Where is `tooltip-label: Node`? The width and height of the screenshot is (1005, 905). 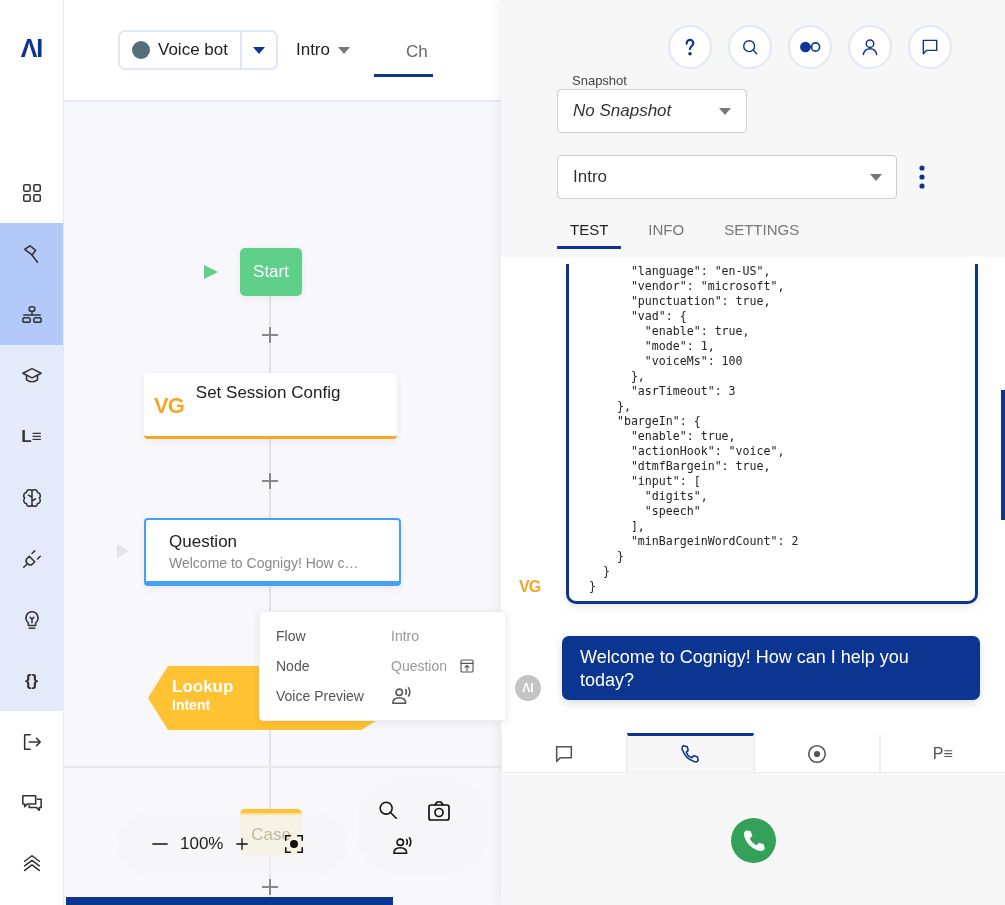 tooltip-label: Node is located at coordinates (293, 666).